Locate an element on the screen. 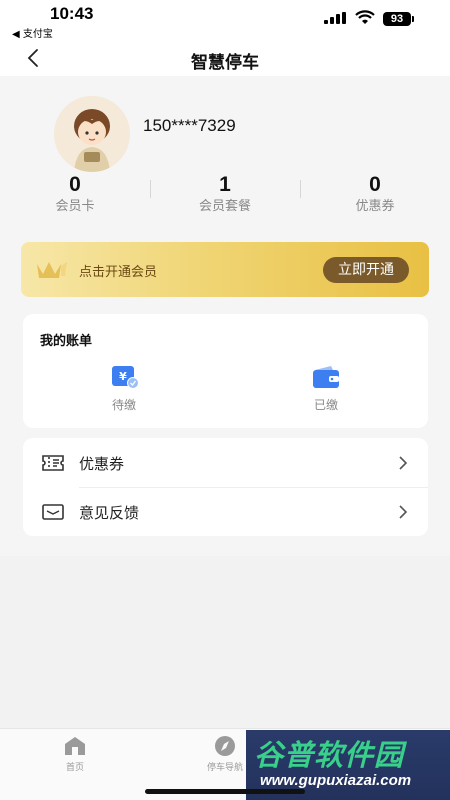 The width and height of the screenshot is (450, 800). watermark-title: 谷普软件园 is located at coordinates (329, 755).